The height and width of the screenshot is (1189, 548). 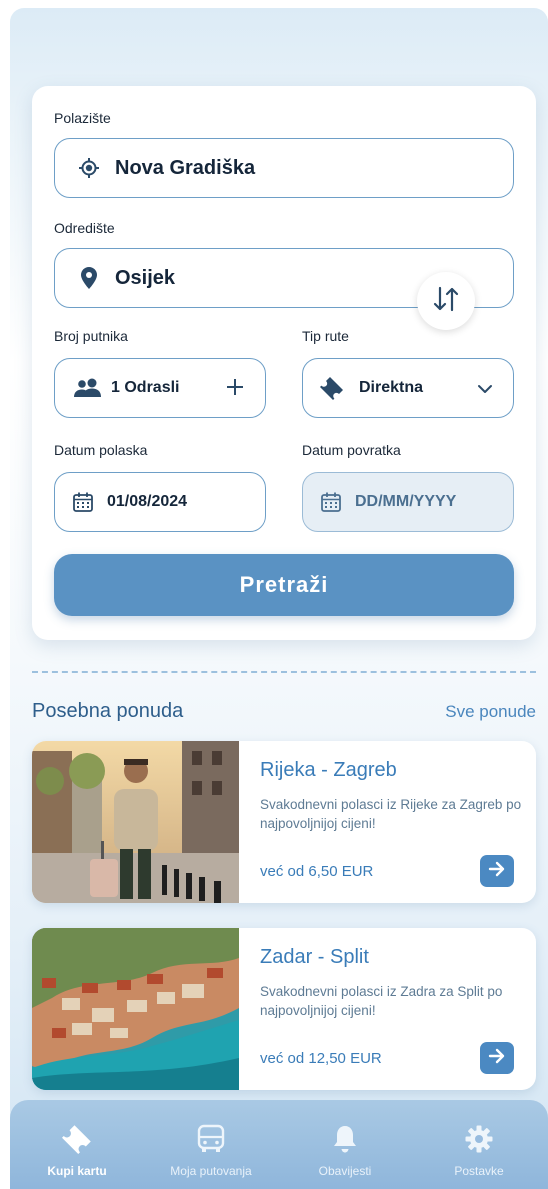 I want to click on destination-label: Odredište, so click(x=84, y=228).